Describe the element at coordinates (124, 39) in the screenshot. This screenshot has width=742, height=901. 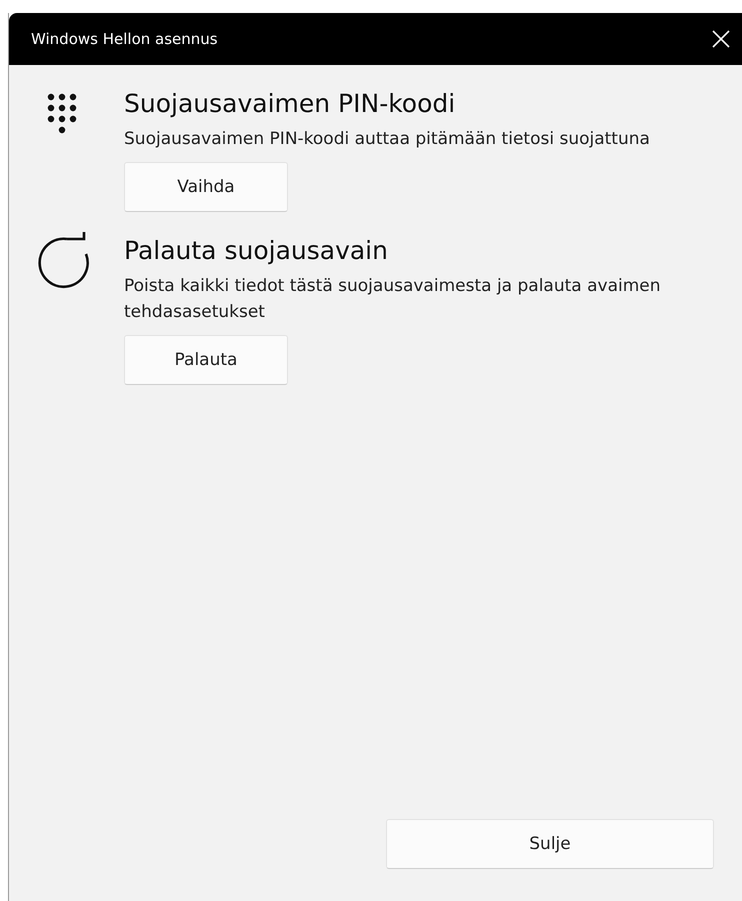
I see `window-title: Windows Hellon asennus` at that location.